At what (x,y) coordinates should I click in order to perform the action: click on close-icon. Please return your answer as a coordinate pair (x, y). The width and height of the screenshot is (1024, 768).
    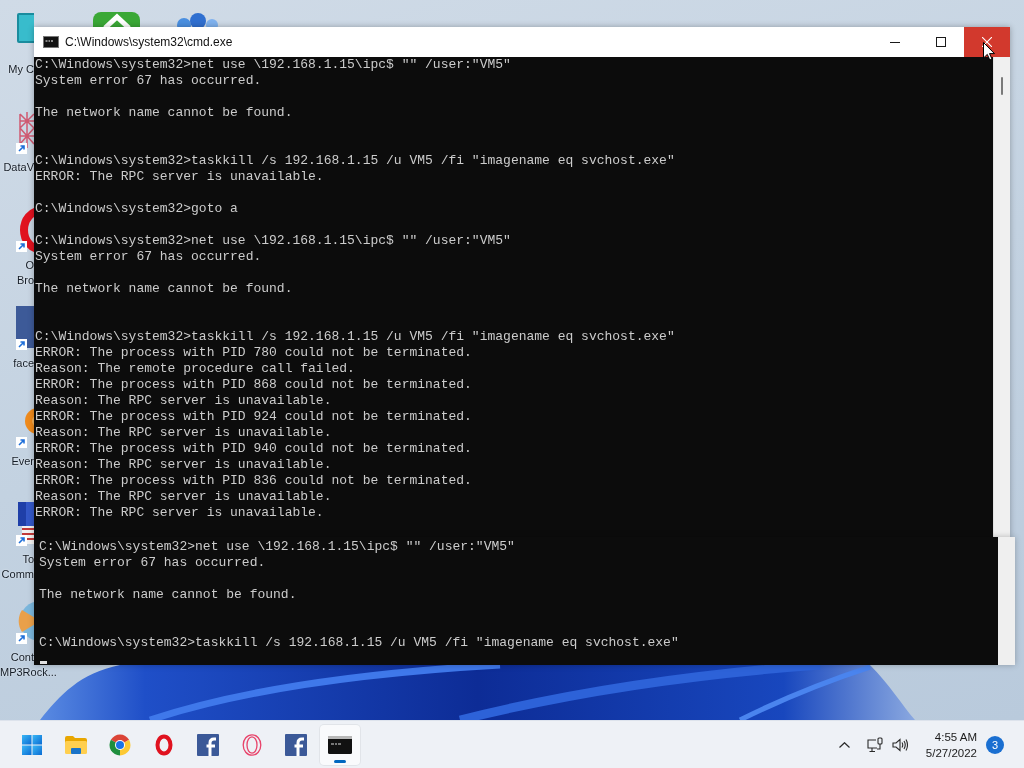
    Looking at the image, I should click on (987, 42).